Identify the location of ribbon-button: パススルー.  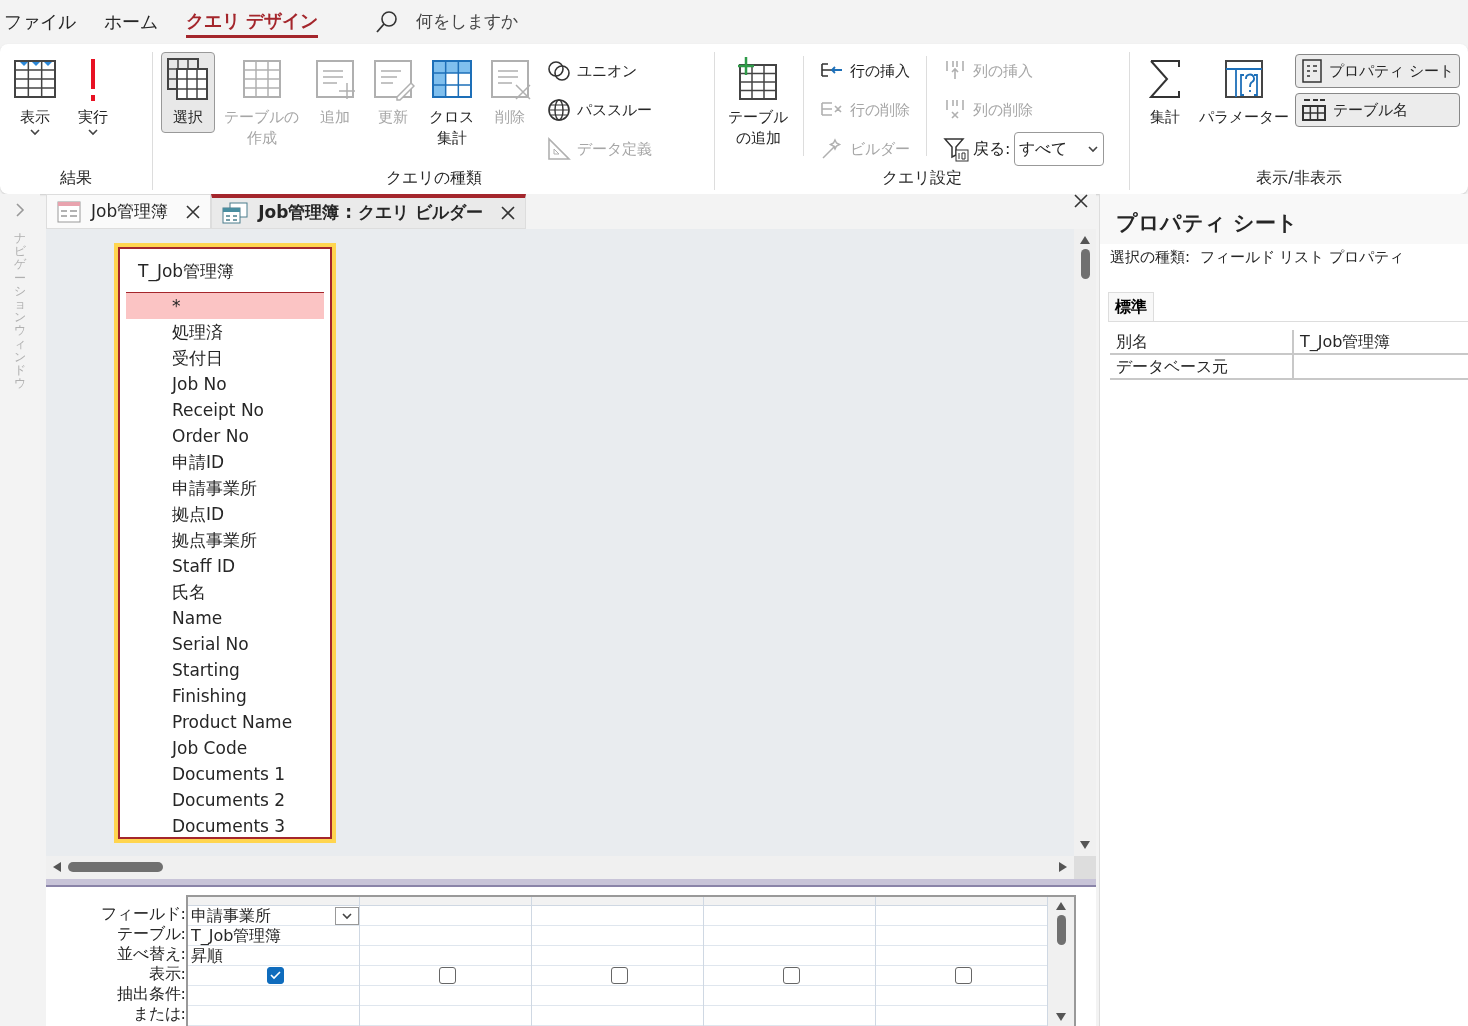
(599, 110).